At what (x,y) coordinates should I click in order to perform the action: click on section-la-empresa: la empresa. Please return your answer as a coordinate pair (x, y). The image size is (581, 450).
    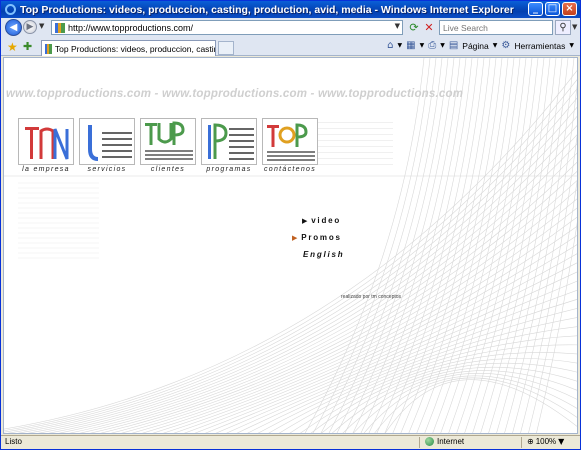
    Looking at the image, I should click on (46, 145).